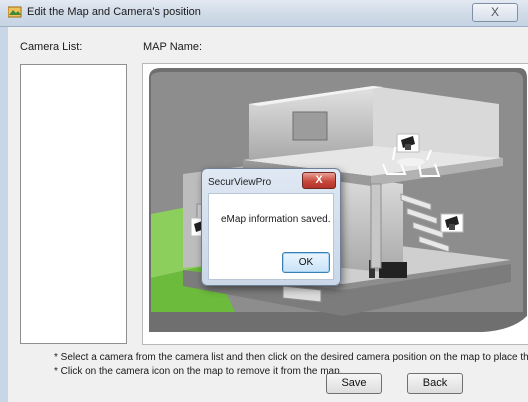 The width and height of the screenshot is (528, 402). I want to click on dialog-message: eMap information saved., so click(276, 219).